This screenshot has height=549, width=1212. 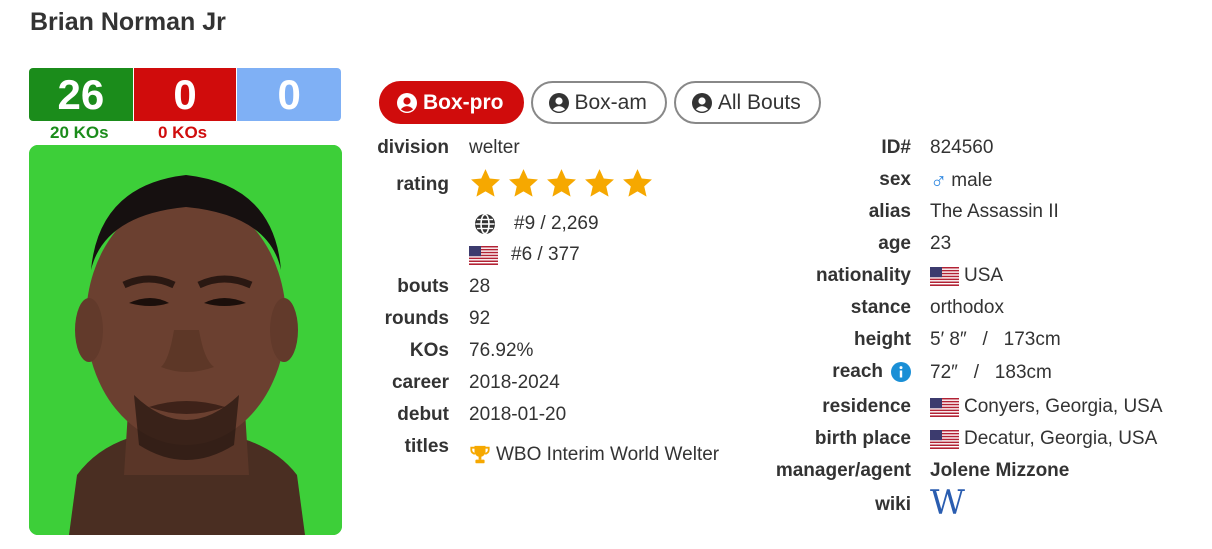 I want to click on division-label: division, so click(x=413, y=147).